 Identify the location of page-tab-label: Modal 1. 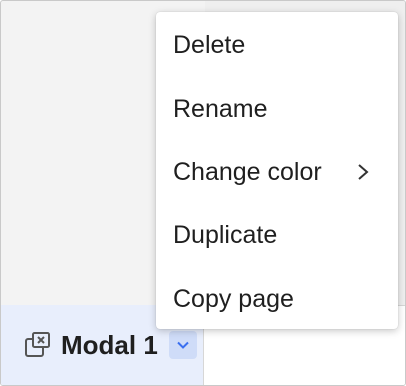
(109, 344).